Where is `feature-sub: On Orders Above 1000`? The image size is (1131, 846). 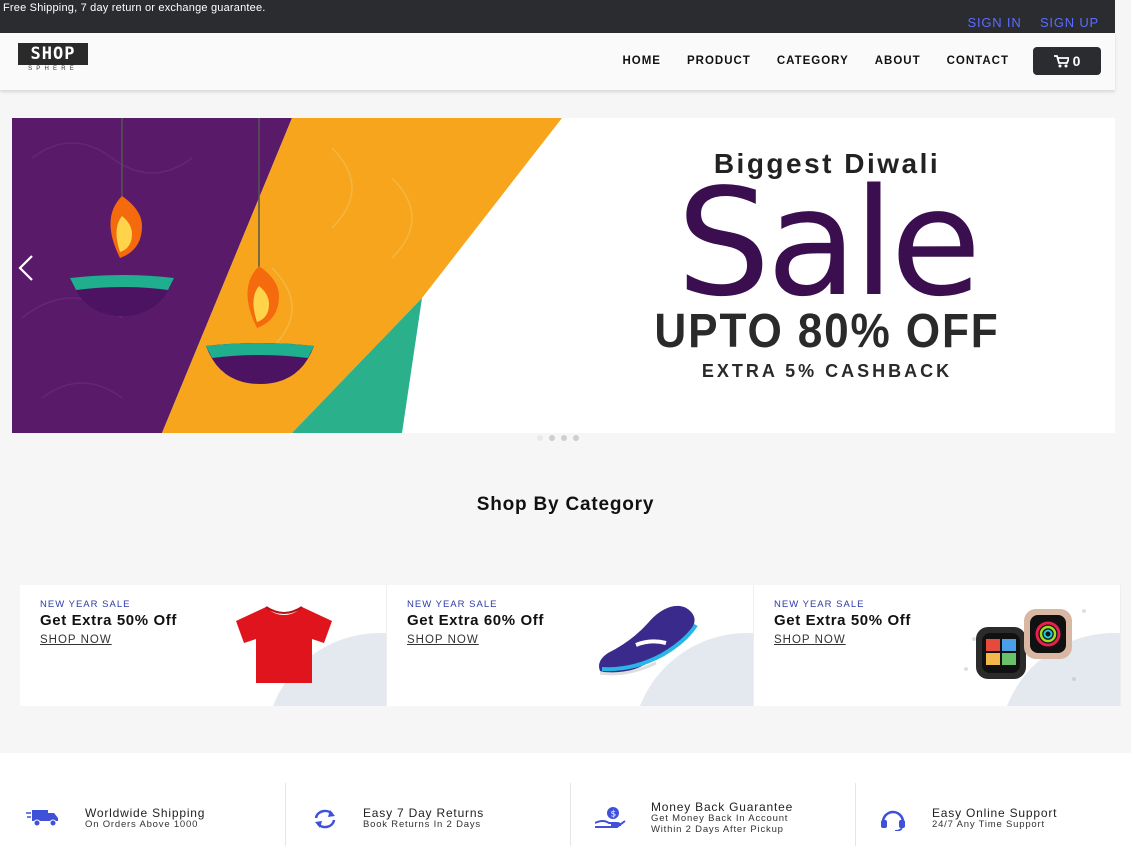
feature-sub: On Orders Above 1000 is located at coordinates (142, 824).